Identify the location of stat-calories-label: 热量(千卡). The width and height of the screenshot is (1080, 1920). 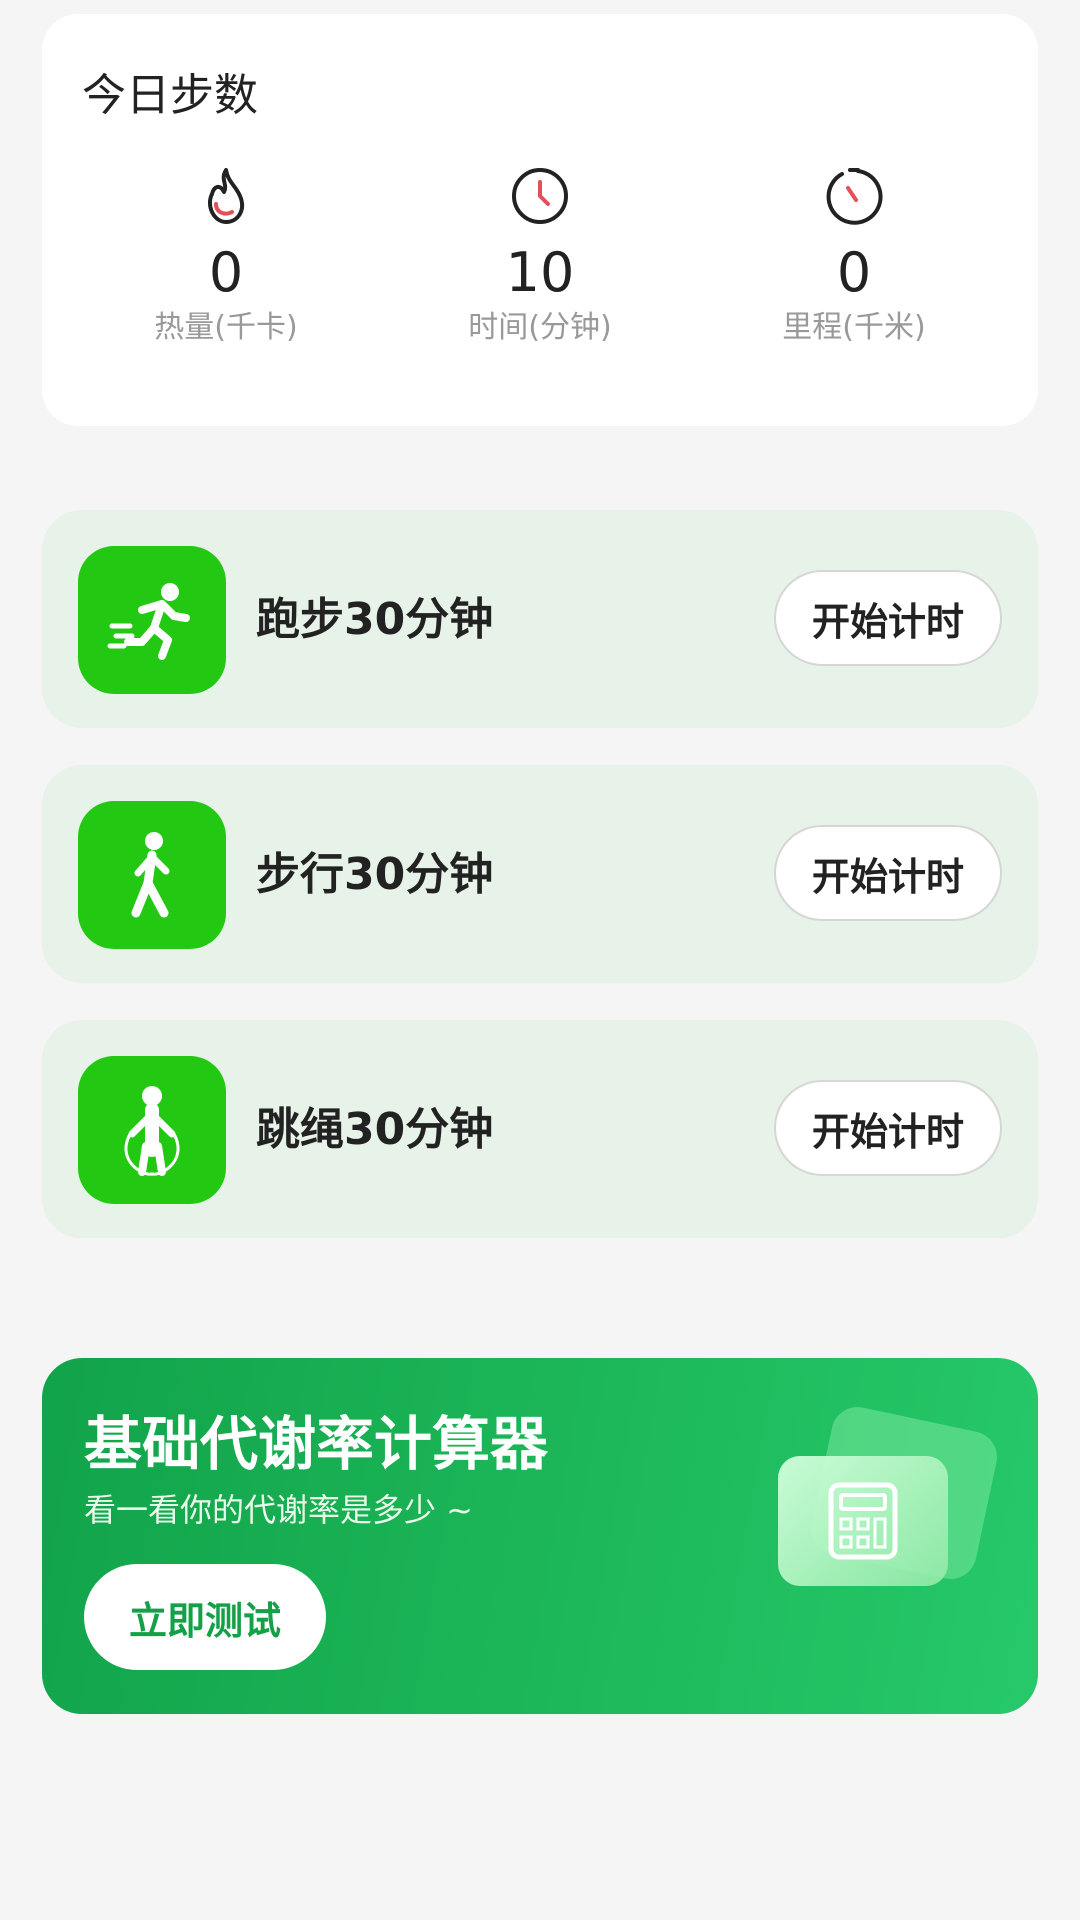
(226, 327).